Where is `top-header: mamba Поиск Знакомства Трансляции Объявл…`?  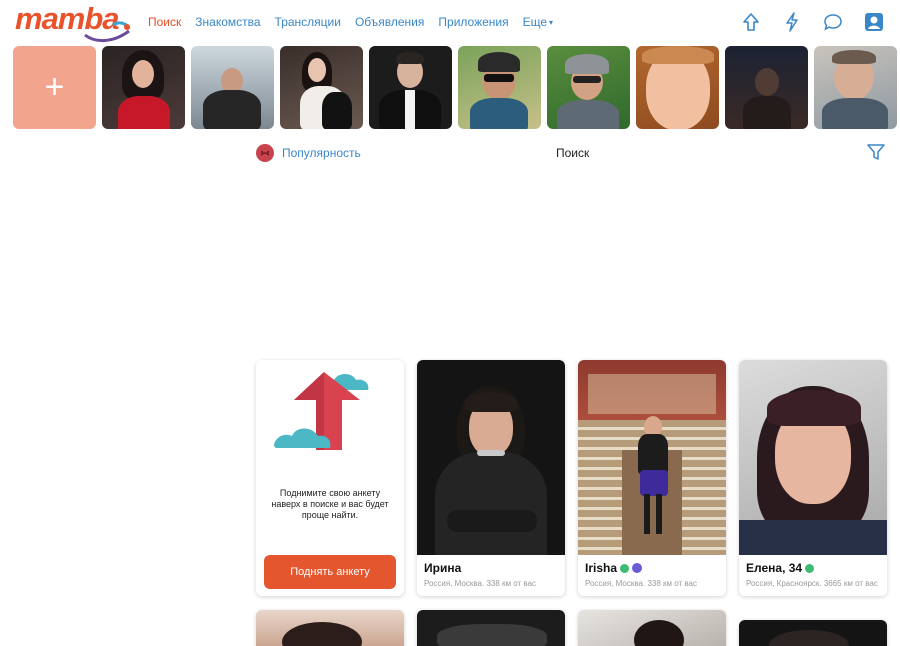
top-header: mamba Поиск Знакомства Трансляции Объявл… is located at coordinates (450, 22).